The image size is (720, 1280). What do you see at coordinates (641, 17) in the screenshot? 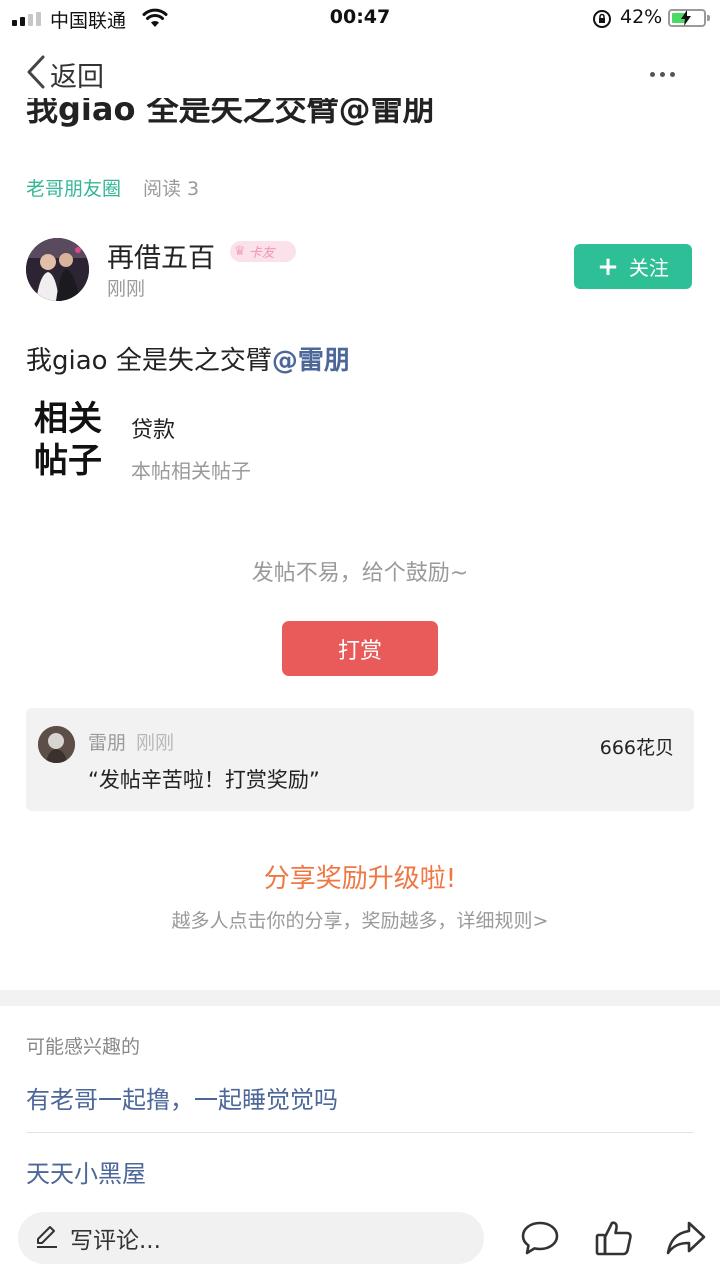
I see `battery-percent: 42%` at bounding box center [641, 17].